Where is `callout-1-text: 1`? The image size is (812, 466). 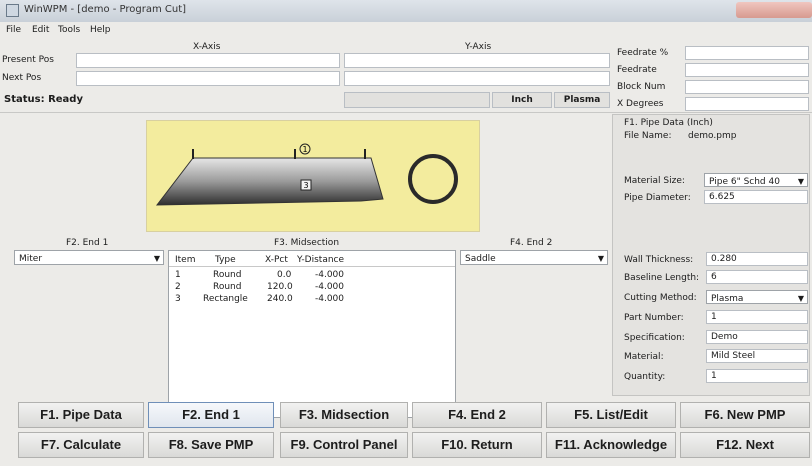 callout-1-text: 1 is located at coordinates (304, 149).